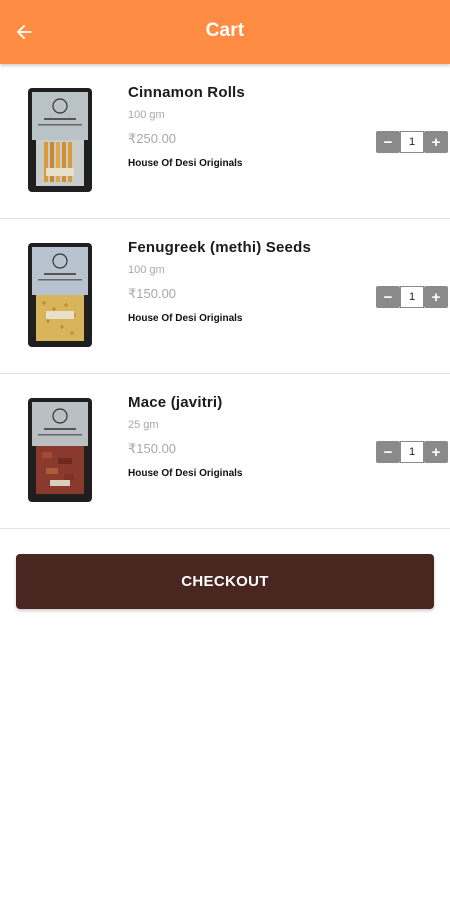 The width and height of the screenshot is (450, 900). I want to click on checkout-button: CHECKOUT, so click(225, 581).